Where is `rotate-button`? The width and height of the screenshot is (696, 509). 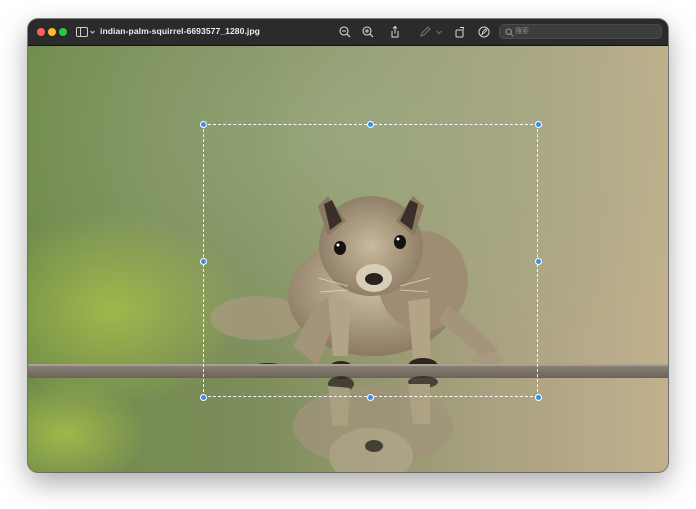 rotate-button is located at coordinates (460, 32).